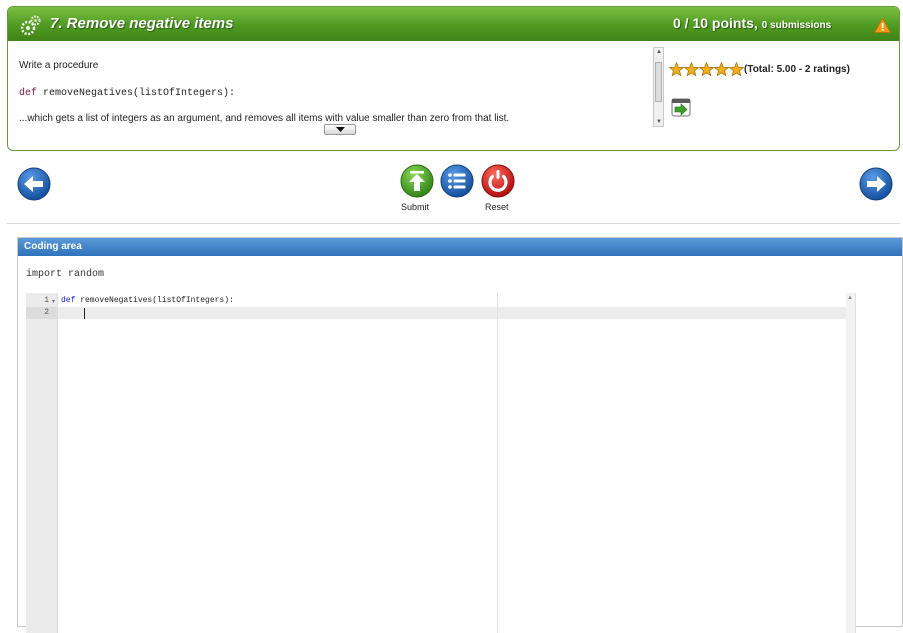 The height and width of the screenshot is (633, 903). I want to click on previous-exercise-button, so click(34, 184).